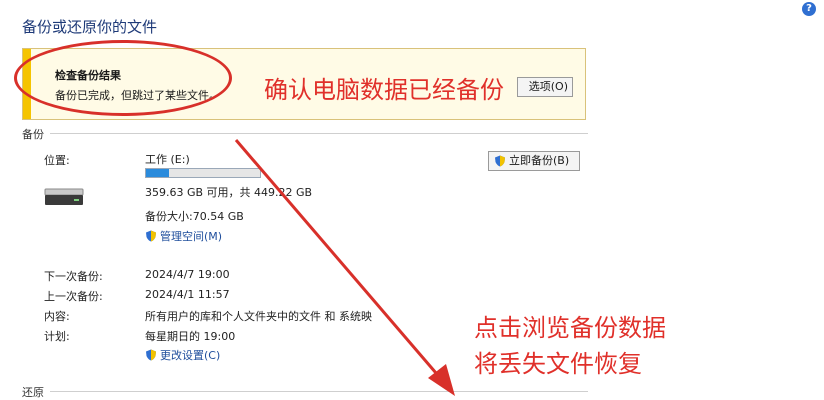 The height and width of the screenshot is (400, 824). Describe the element at coordinates (190, 336) in the screenshot. I see `schedule-value: 每星期日的 19:00` at that location.